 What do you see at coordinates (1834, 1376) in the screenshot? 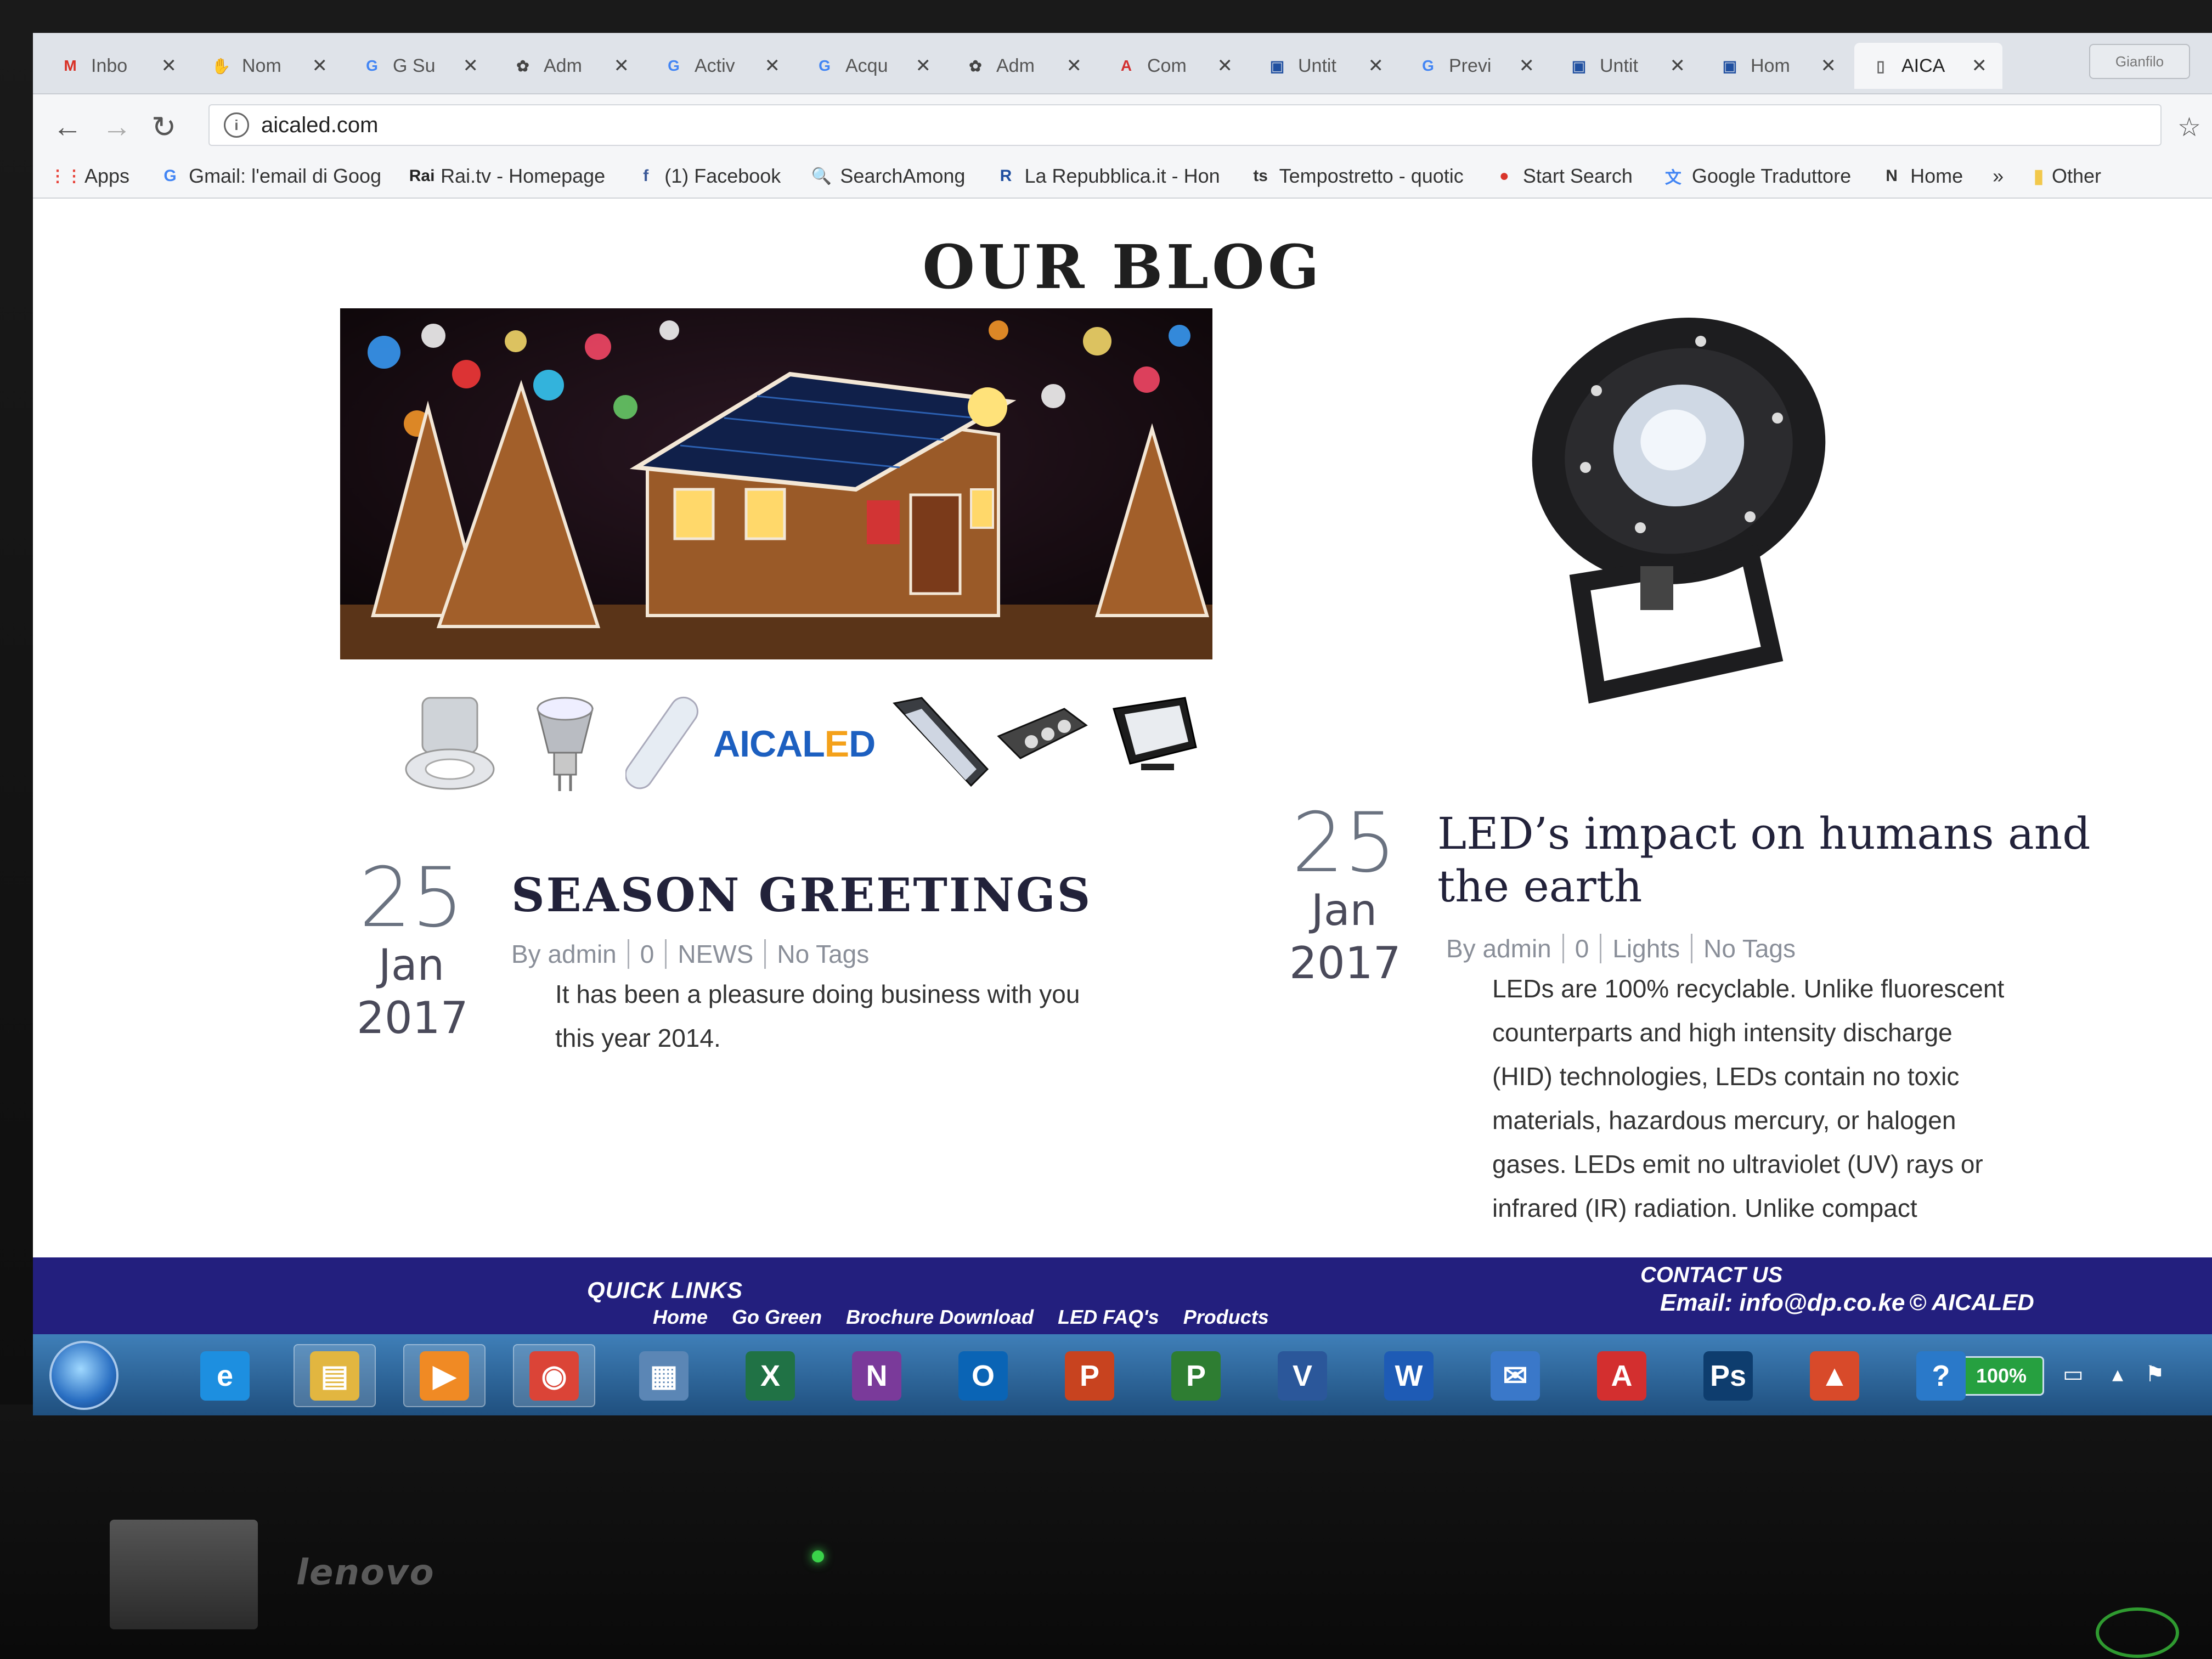
I see `taskbar-item: ▲` at bounding box center [1834, 1376].